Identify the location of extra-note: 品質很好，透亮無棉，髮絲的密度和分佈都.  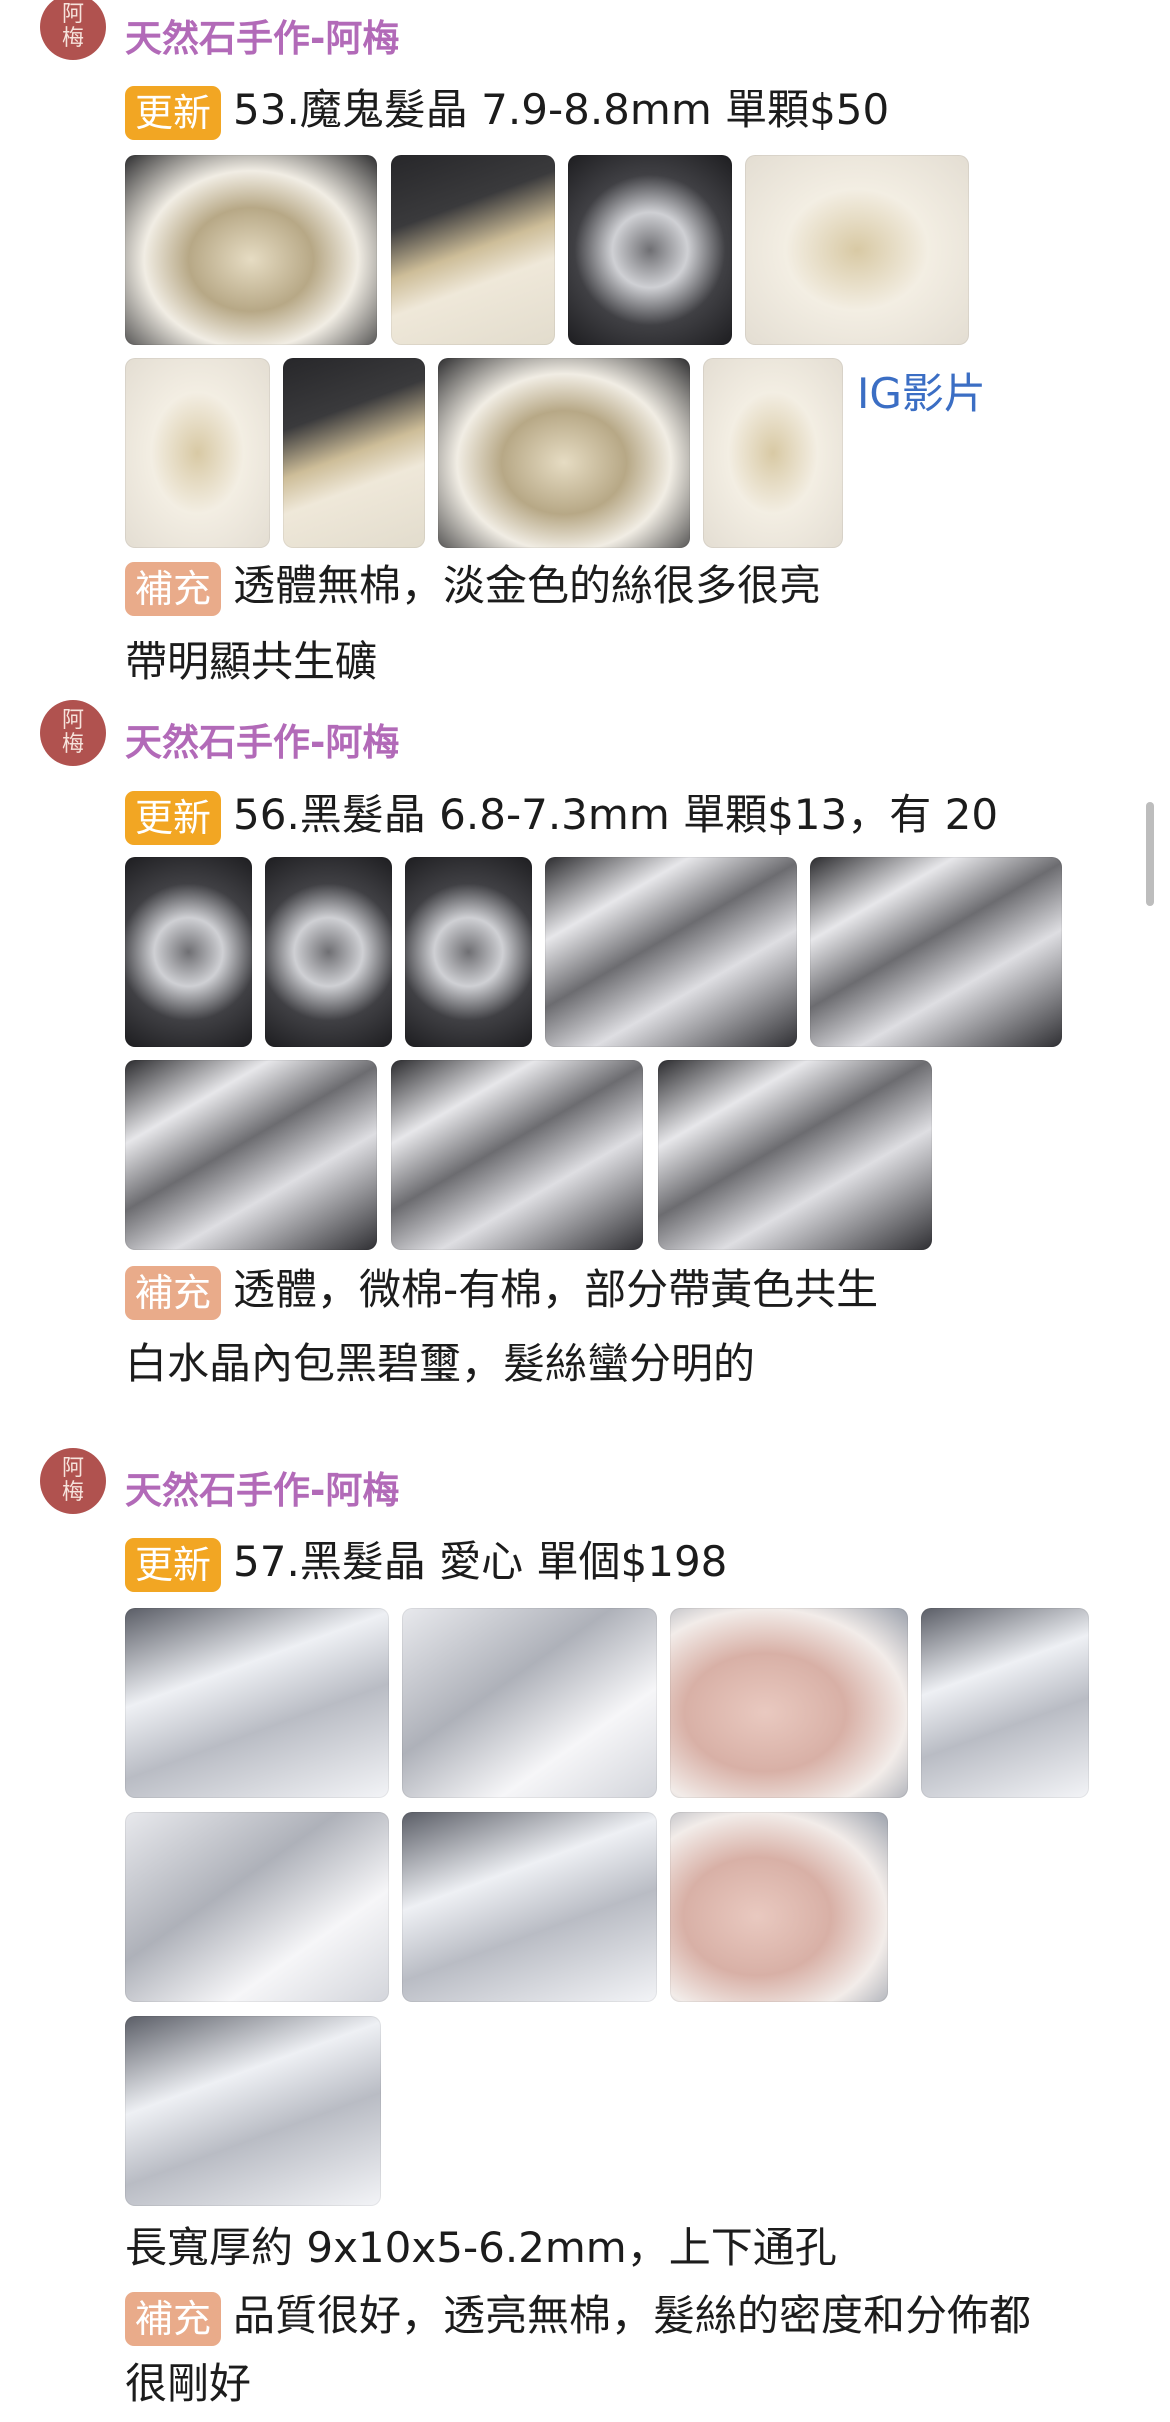
(632, 2315).